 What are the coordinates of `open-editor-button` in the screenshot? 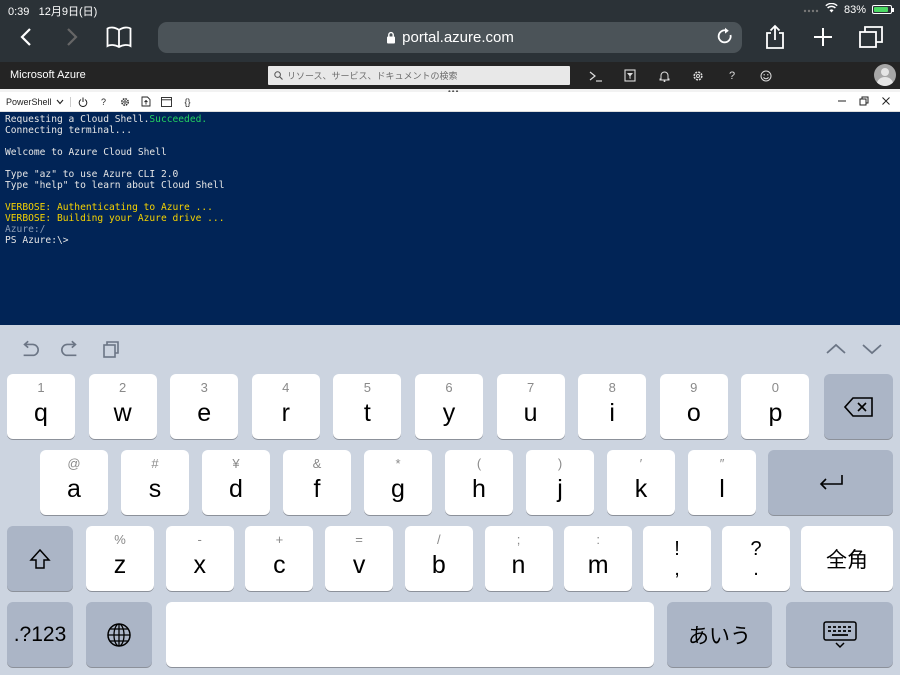 It's located at (167, 102).